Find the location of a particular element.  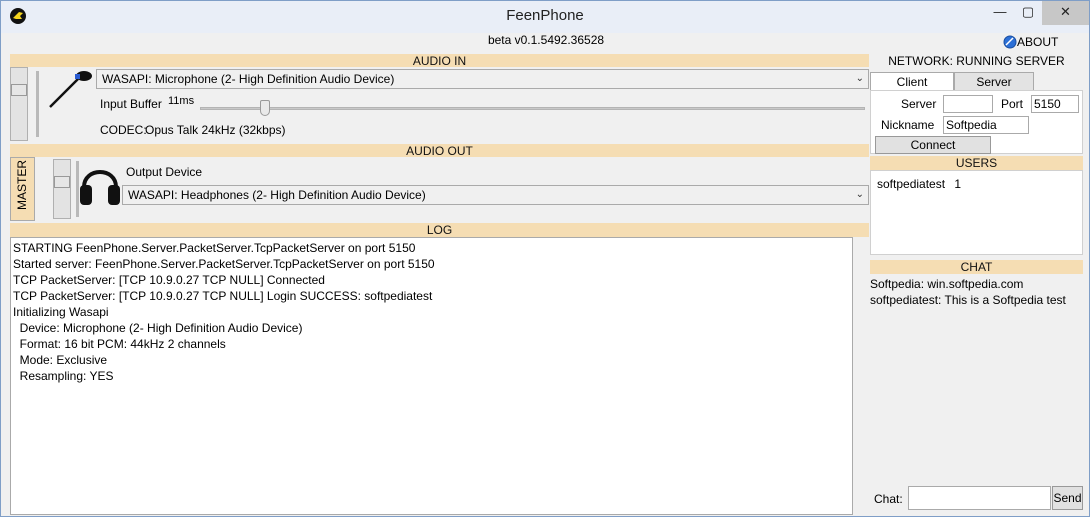

chat-scrollbar is located at coordinates (1075, 380).